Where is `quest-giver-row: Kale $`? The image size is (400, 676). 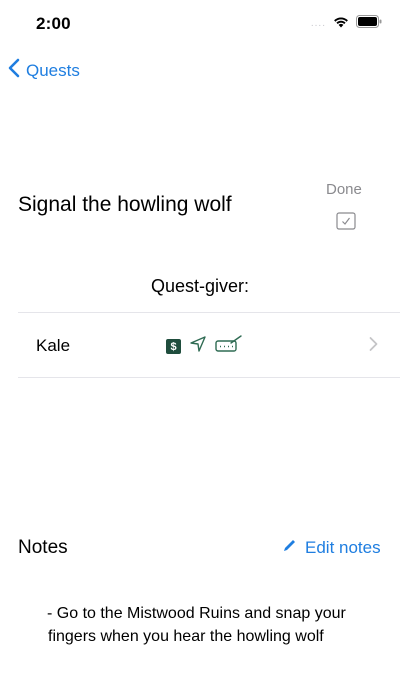 quest-giver-row: Kale $ is located at coordinates (200, 345).